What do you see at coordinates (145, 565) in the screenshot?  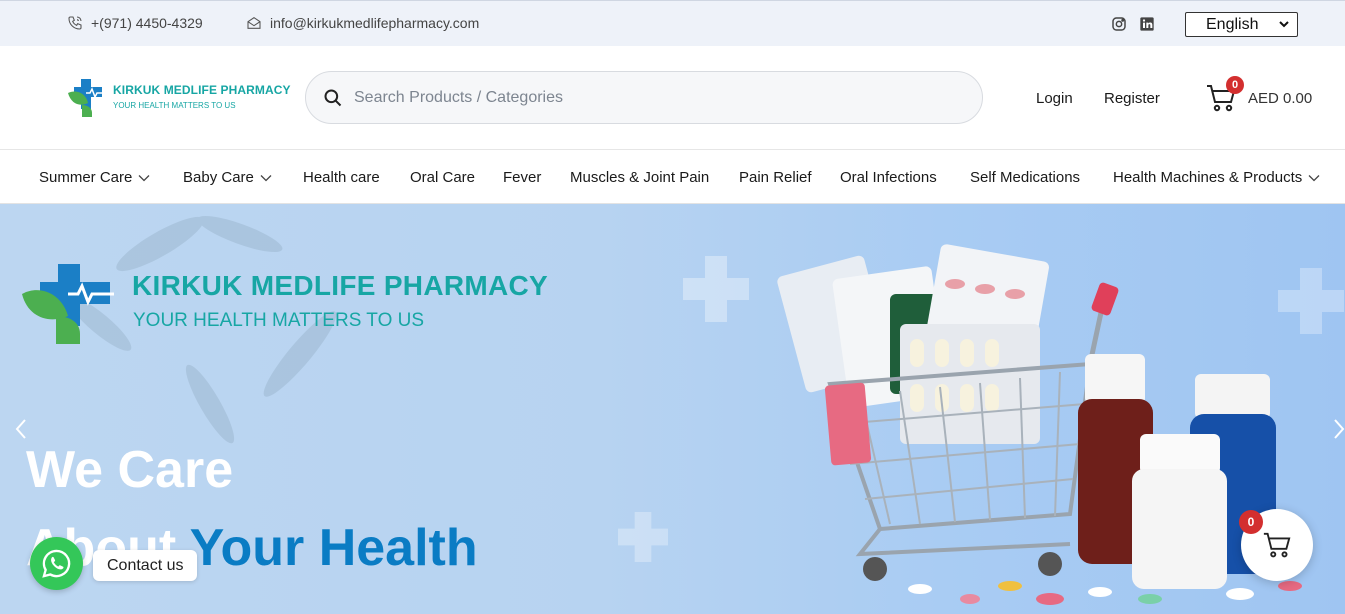 I see `contact-us-label: Contact us` at bounding box center [145, 565].